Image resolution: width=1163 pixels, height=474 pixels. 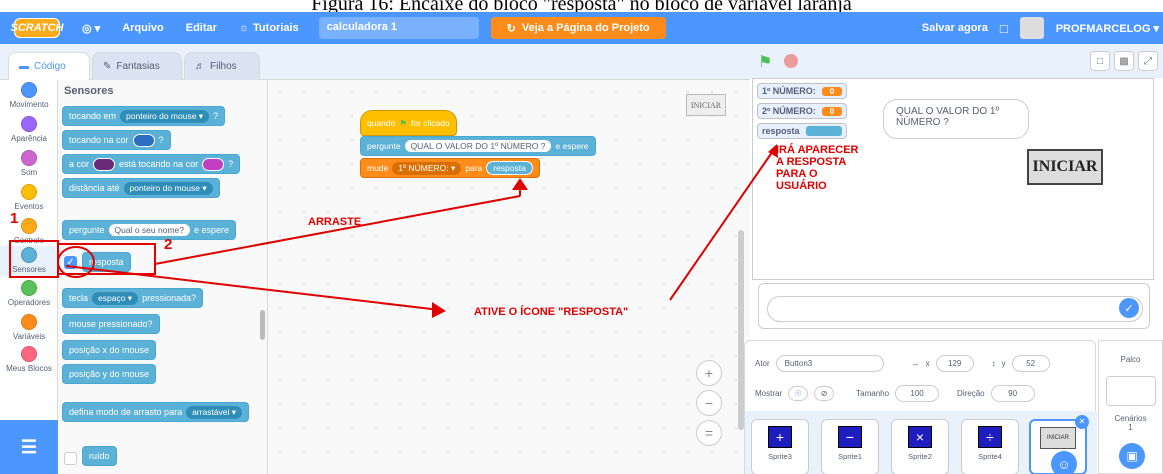 What do you see at coordinates (955, 309) in the screenshot?
I see `answer-input` at bounding box center [955, 309].